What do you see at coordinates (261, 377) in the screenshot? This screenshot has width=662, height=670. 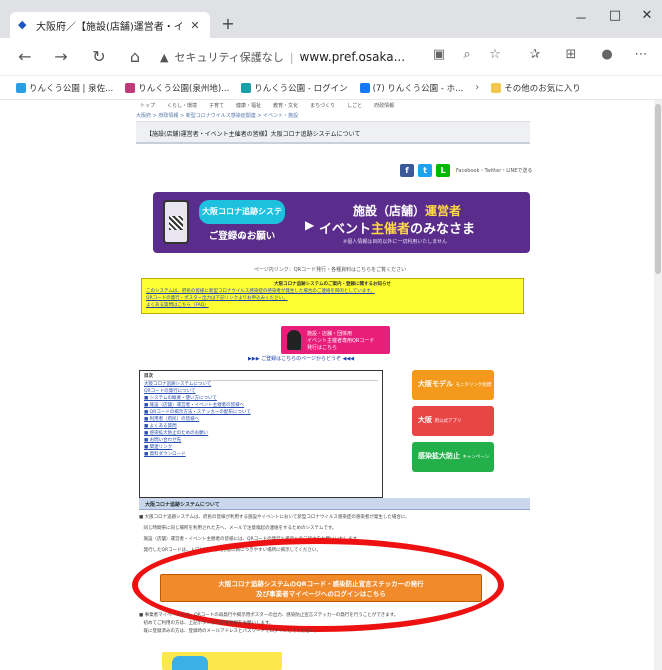 I see `toc-heading: 目次` at bounding box center [261, 377].